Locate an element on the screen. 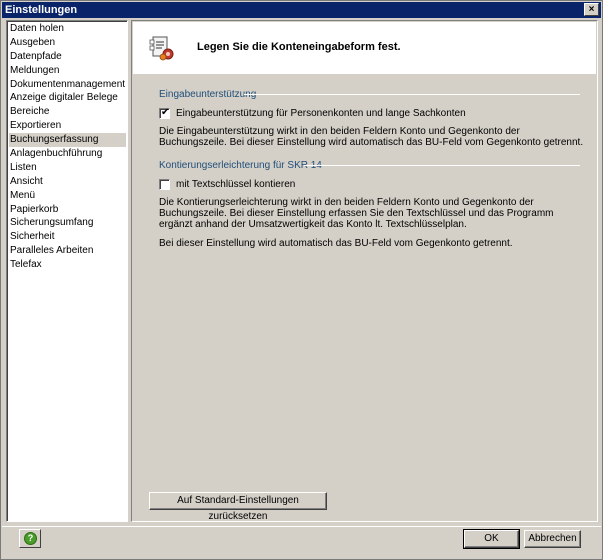 The width and height of the screenshot is (603, 560). cancel-label: Abbrechen is located at coordinates (552, 538).